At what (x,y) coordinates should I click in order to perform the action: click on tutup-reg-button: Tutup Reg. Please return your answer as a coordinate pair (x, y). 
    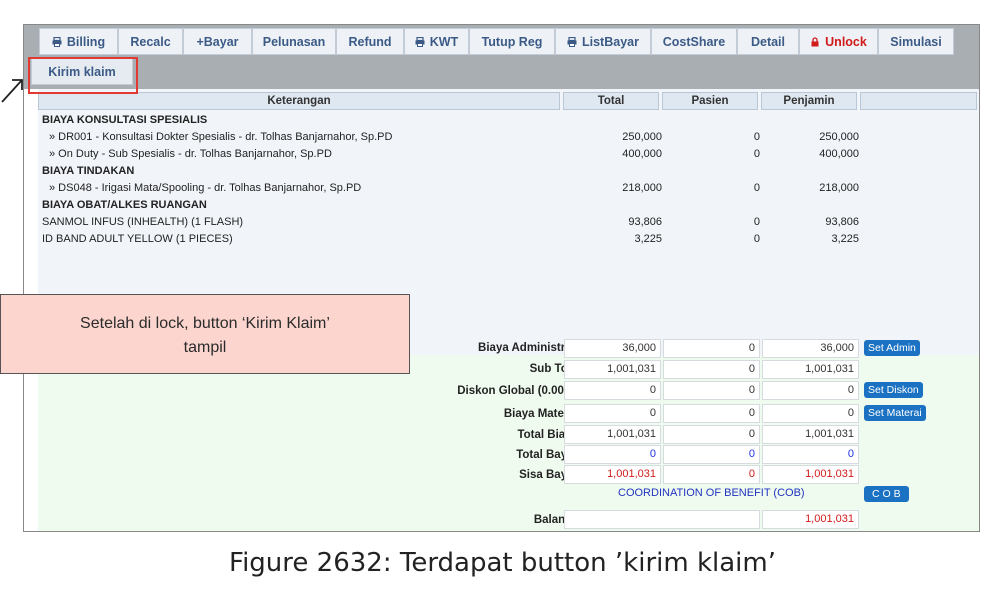
    Looking at the image, I should click on (512, 41).